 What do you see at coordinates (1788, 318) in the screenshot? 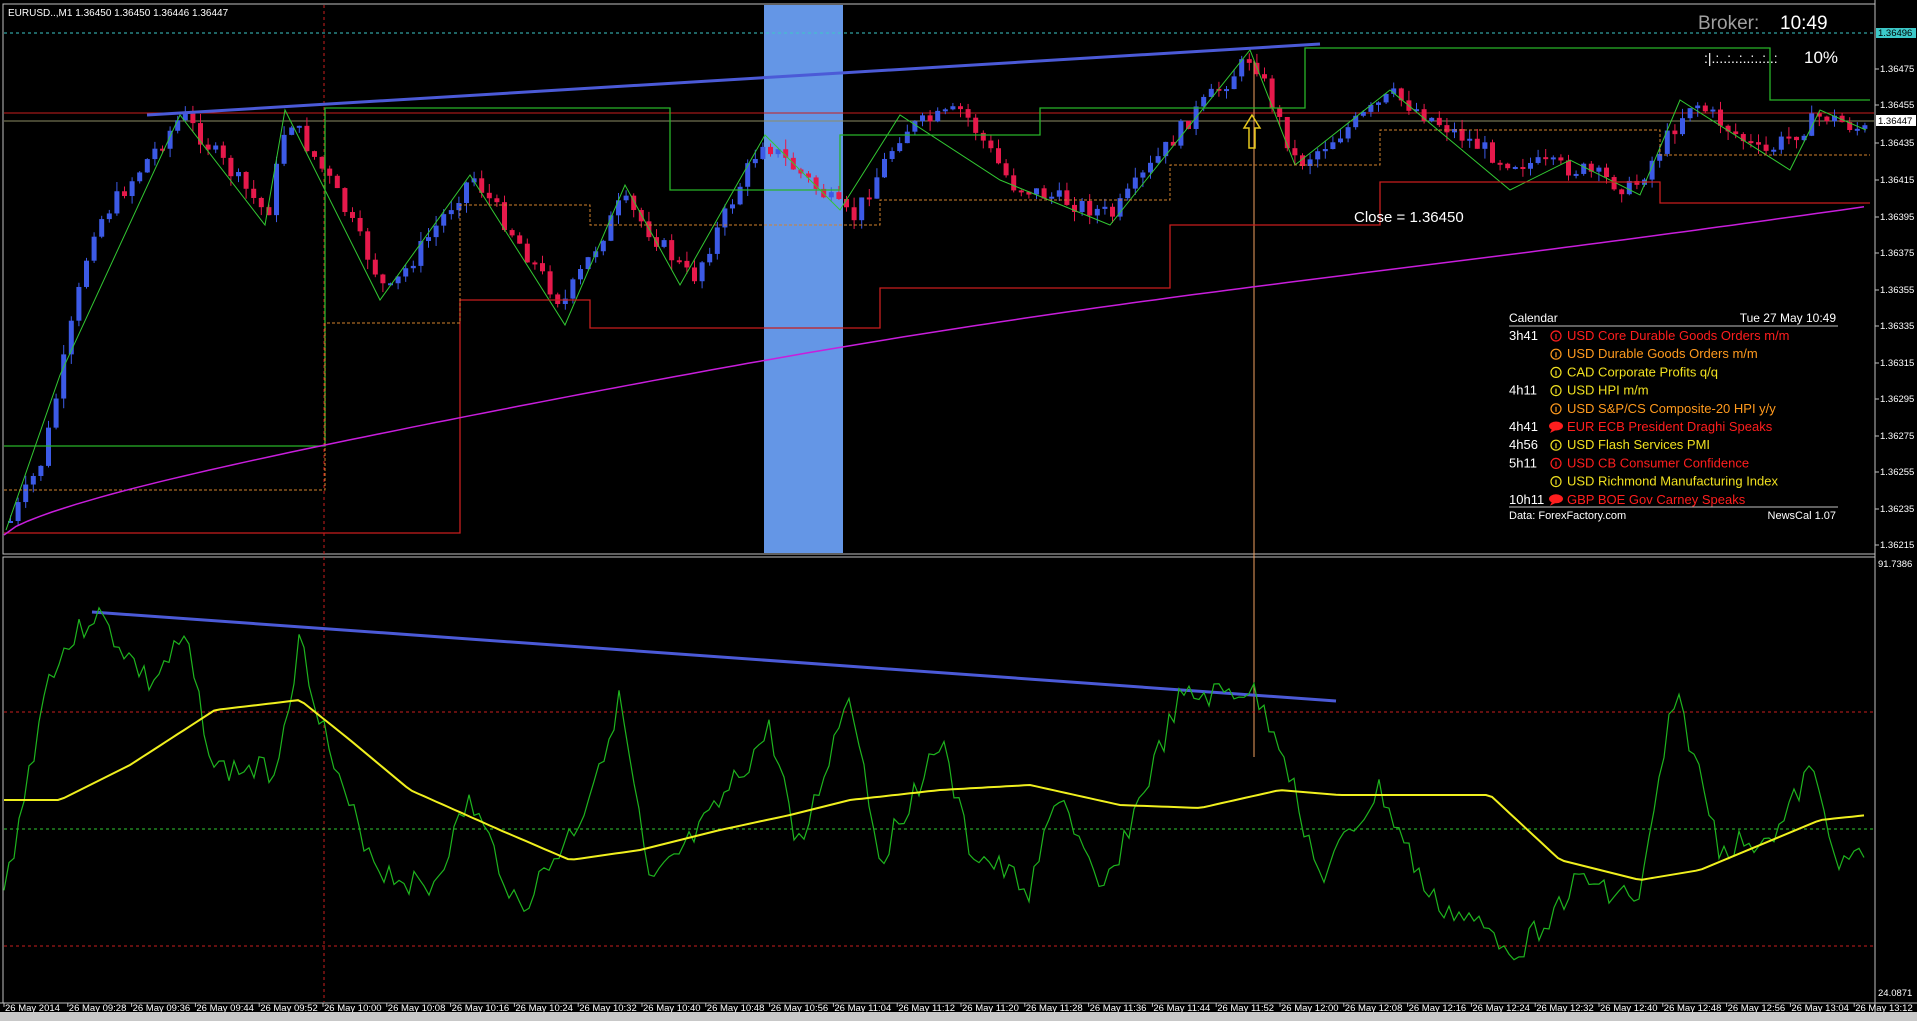
I see `calendar-date: Tue 27 May 10:49` at bounding box center [1788, 318].